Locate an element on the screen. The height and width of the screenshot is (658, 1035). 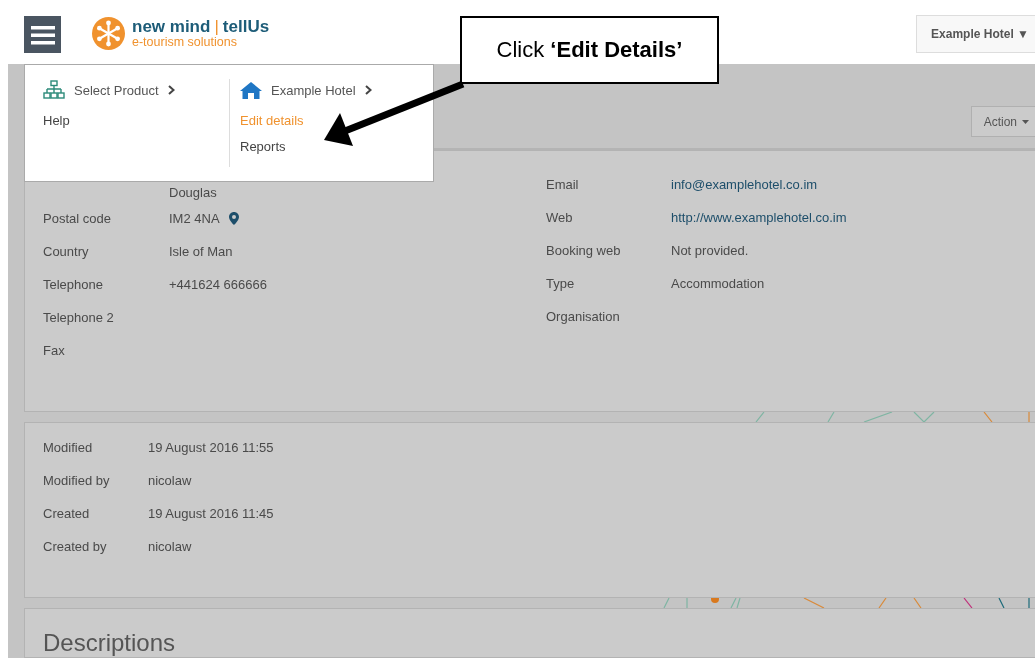
menu-item: Reports is located at coordinates (335, 152).